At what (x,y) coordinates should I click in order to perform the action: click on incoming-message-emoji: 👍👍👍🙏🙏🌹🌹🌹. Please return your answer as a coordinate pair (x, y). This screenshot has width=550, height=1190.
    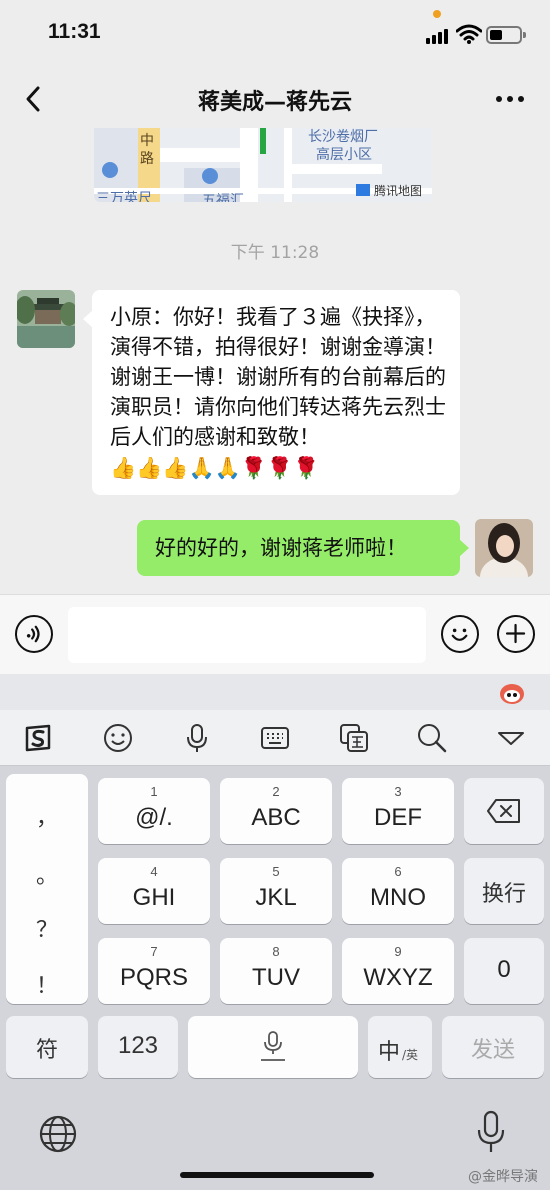
    Looking at the image, I should click on (215, 468).